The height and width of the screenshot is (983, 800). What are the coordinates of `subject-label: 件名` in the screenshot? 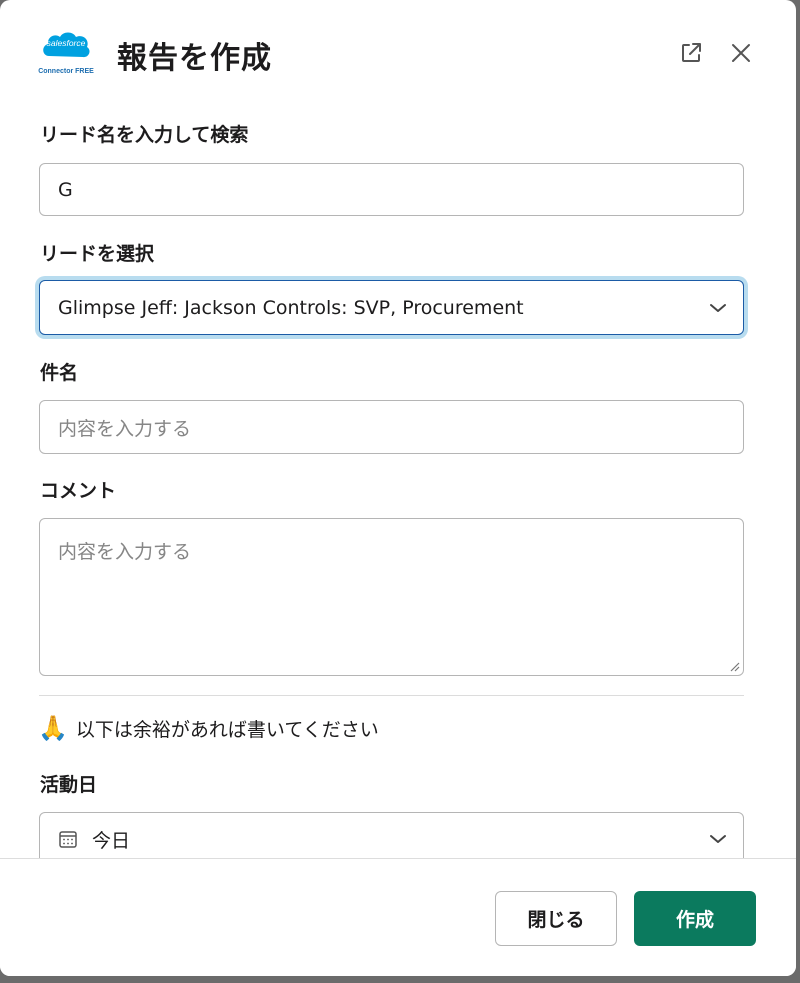 It's located at (59, 373).